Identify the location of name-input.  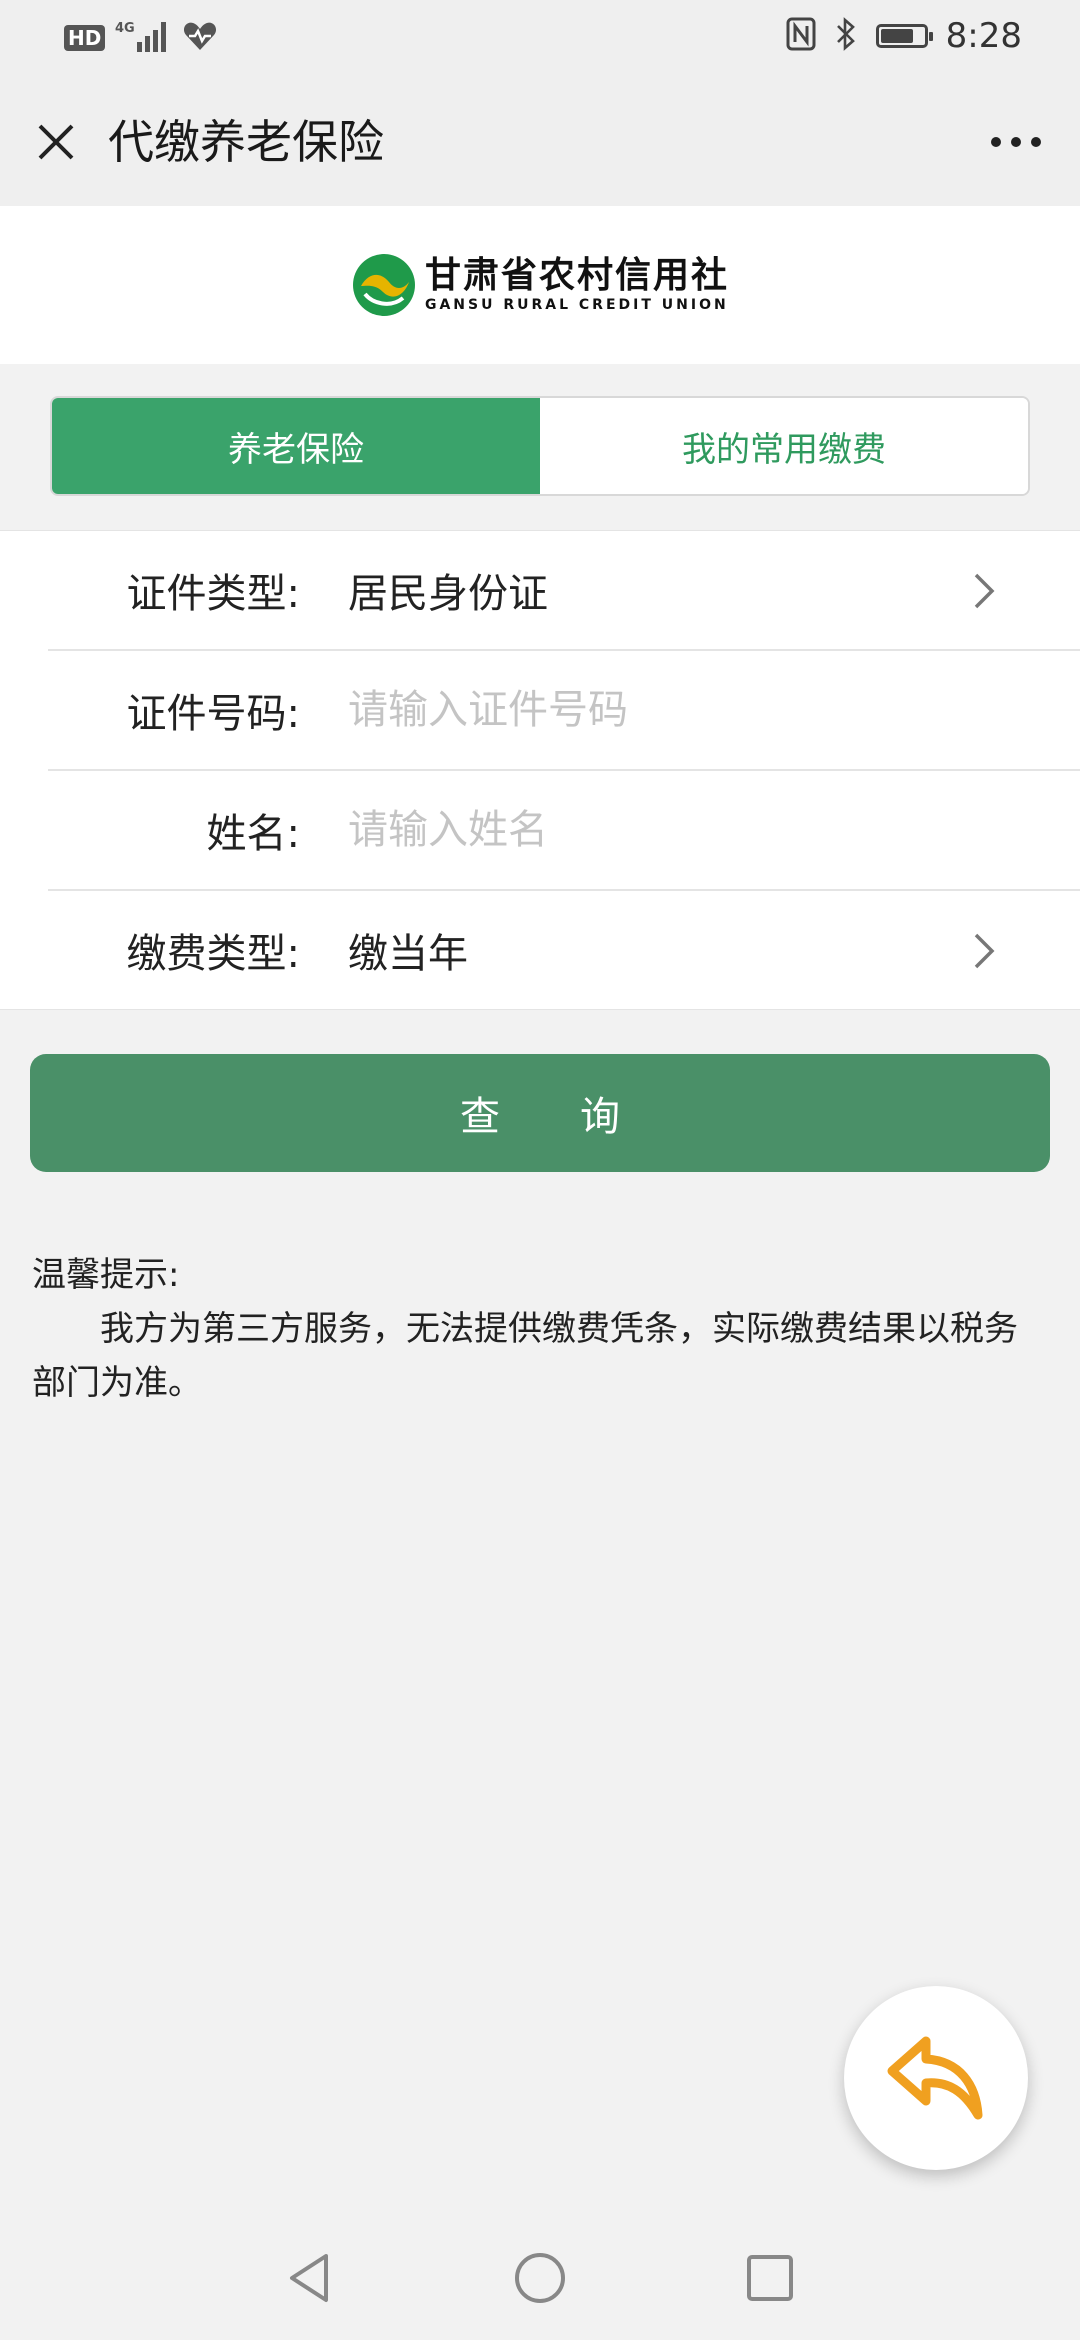
(714, 830).